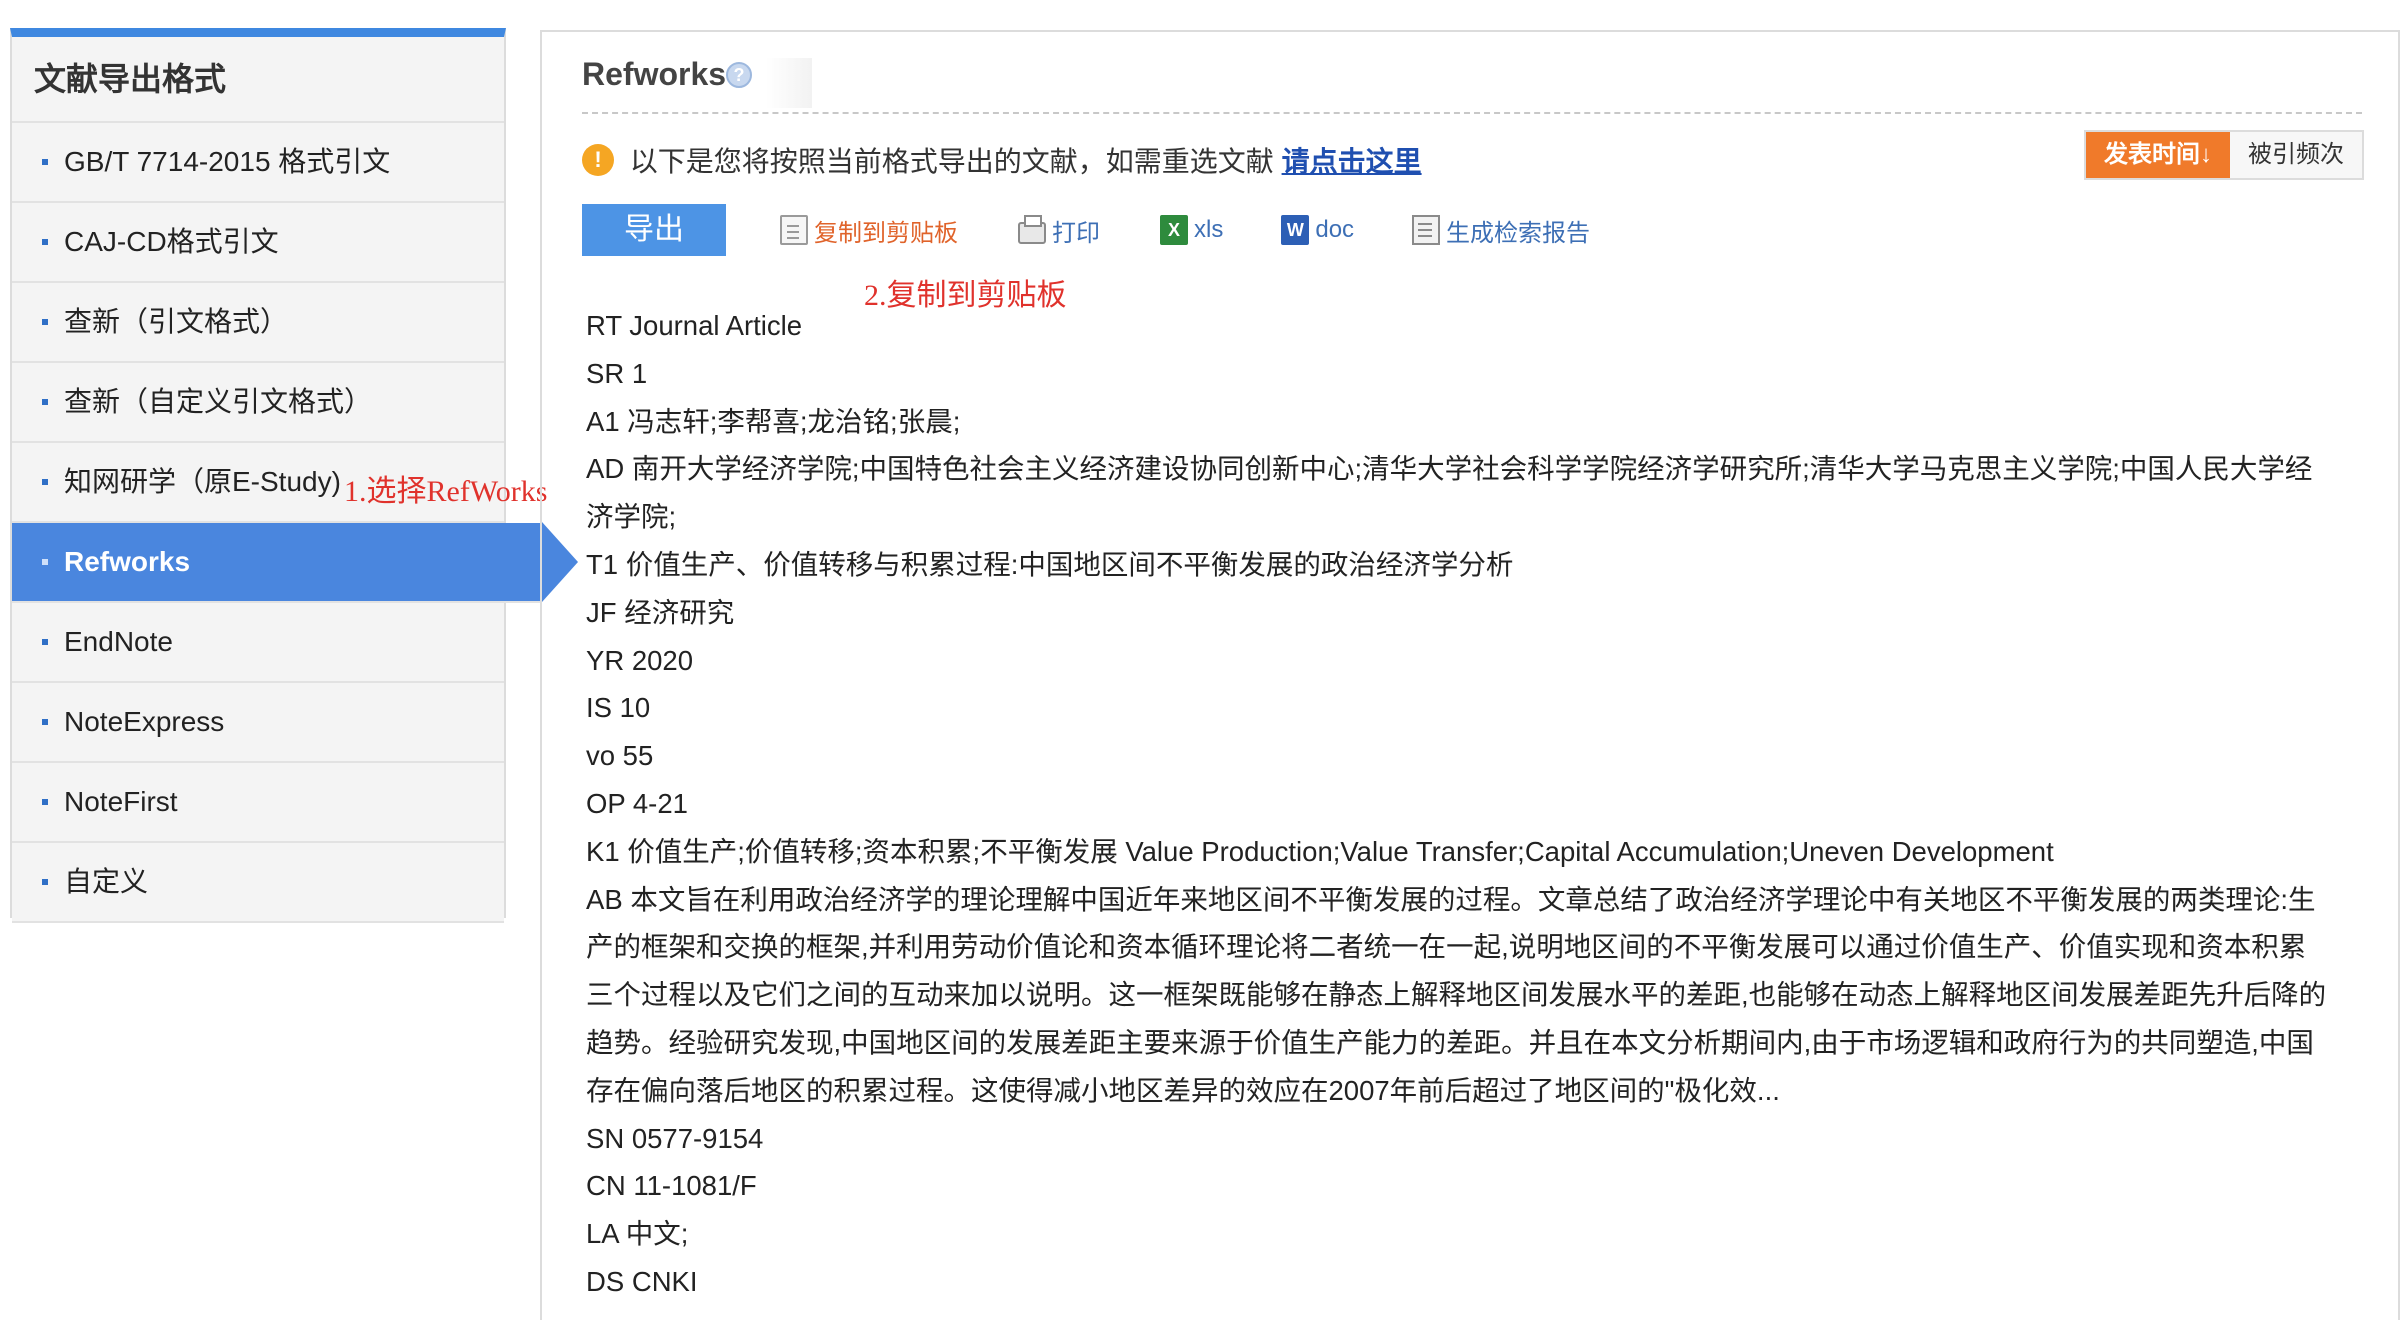 This screenshot has height=1320, width=2404. What do you see at coordinates (258, 80) in the screenshot?
I see `sidebar-title: 文献导出格式` at bounding box center [258, 80].